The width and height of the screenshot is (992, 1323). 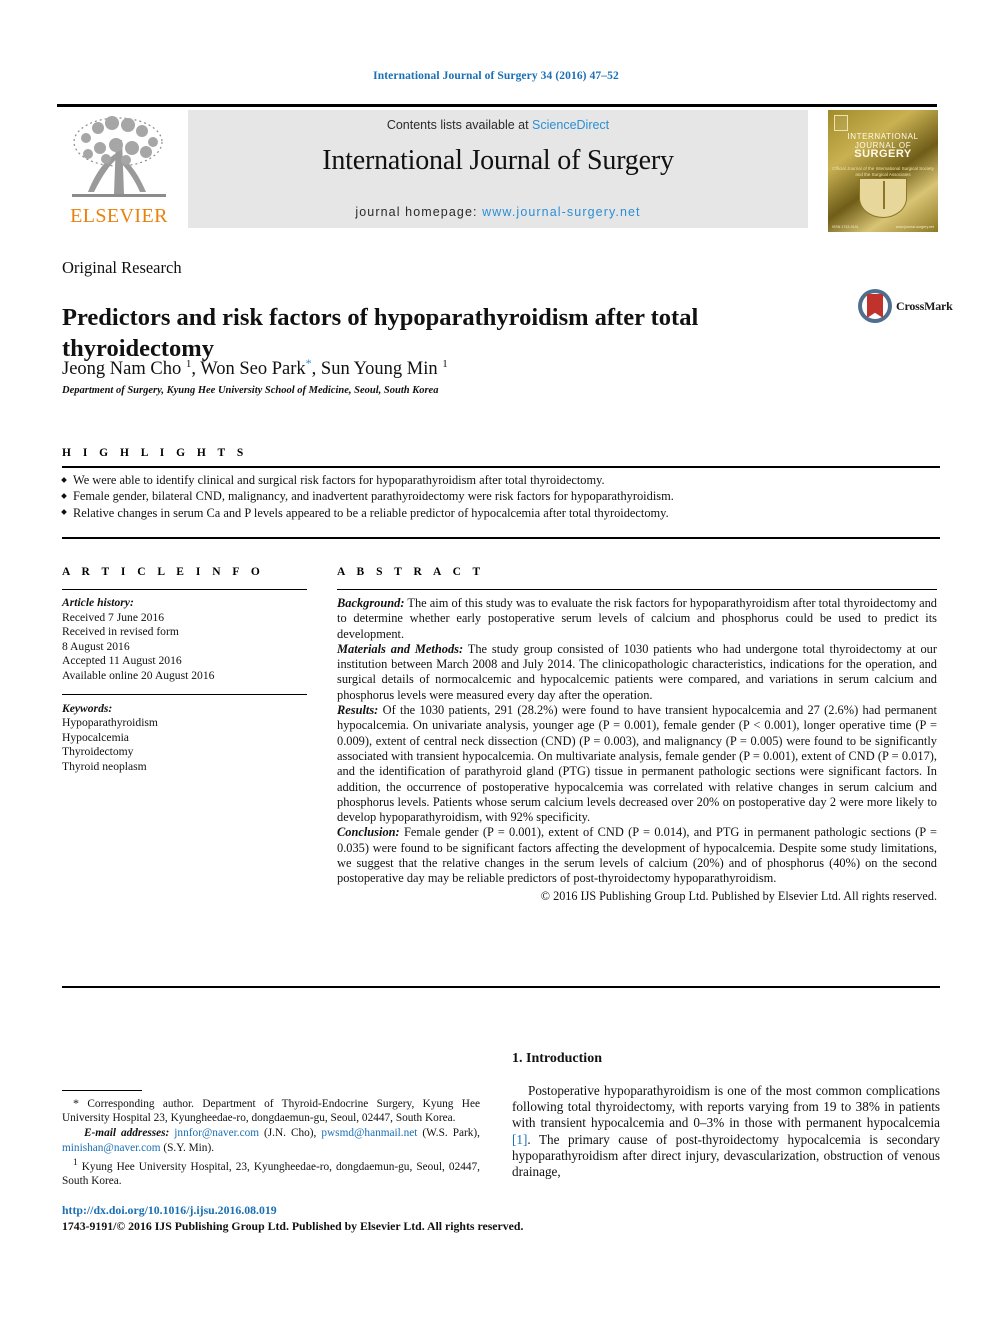 What do you see at coordinates (637, 589) in the screenshot?
I see `abstract-rule` at bounding box center [637, 589].